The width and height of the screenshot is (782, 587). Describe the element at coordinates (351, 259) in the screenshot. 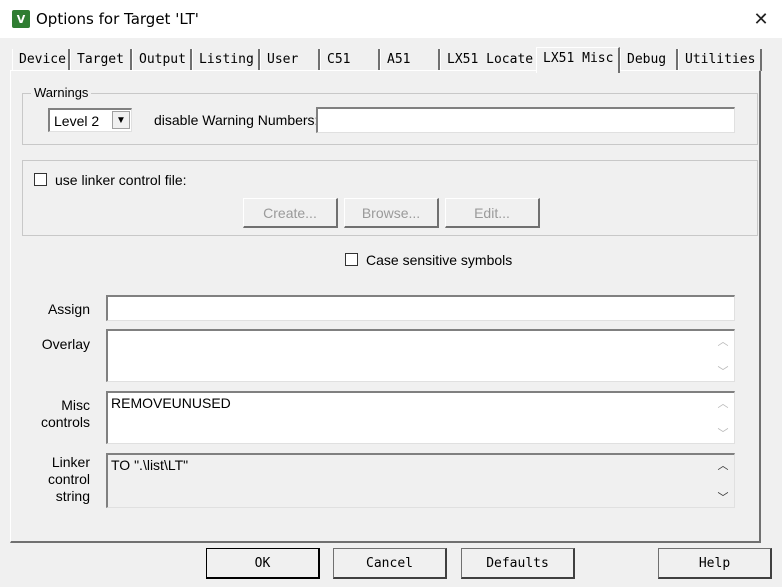

I see `case-sensitive-checkbox` at that location.